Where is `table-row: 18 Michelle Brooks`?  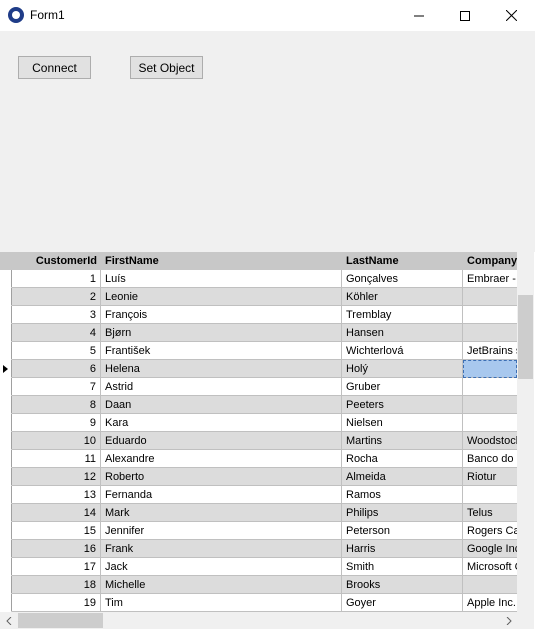 table-row: 18 Michelle Brooks is located at coordinates (258, 585).